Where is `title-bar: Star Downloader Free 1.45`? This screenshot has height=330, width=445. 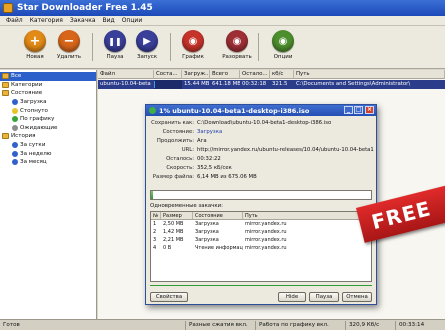 title-bar: Star Downloader Free 1.45 is located at coordinates (222, 8).